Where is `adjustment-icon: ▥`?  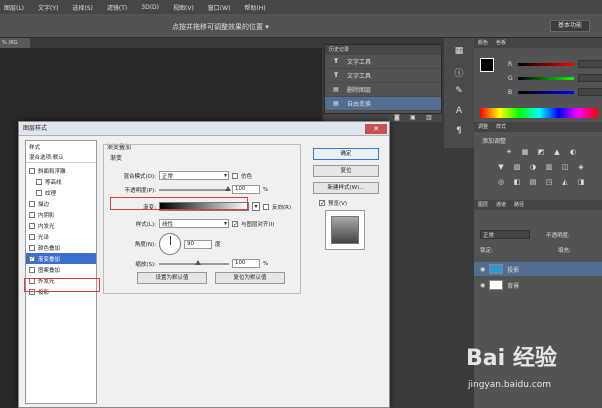
adjustment-icon: ▥ is located at coordinates (549, 167).